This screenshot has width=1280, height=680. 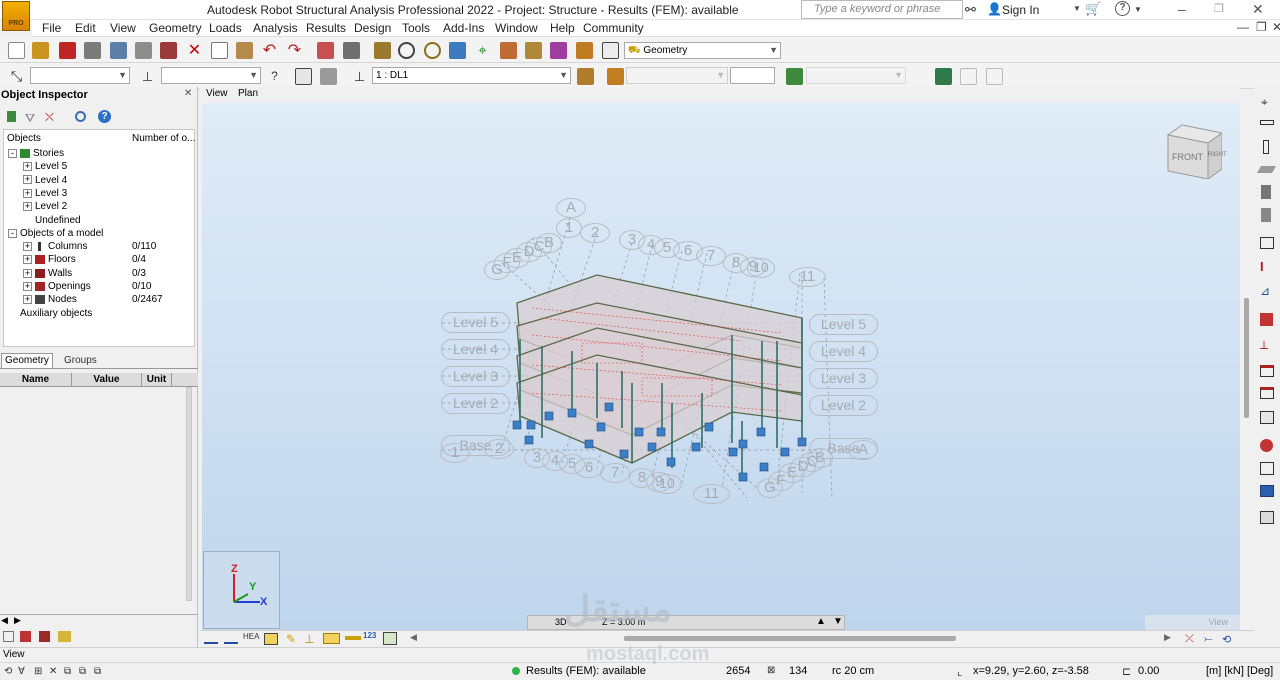 What do you see at coordinates (85, 28) in the screenshot?
I see `menu-edit: Edit` at bounding box center [85, 28].